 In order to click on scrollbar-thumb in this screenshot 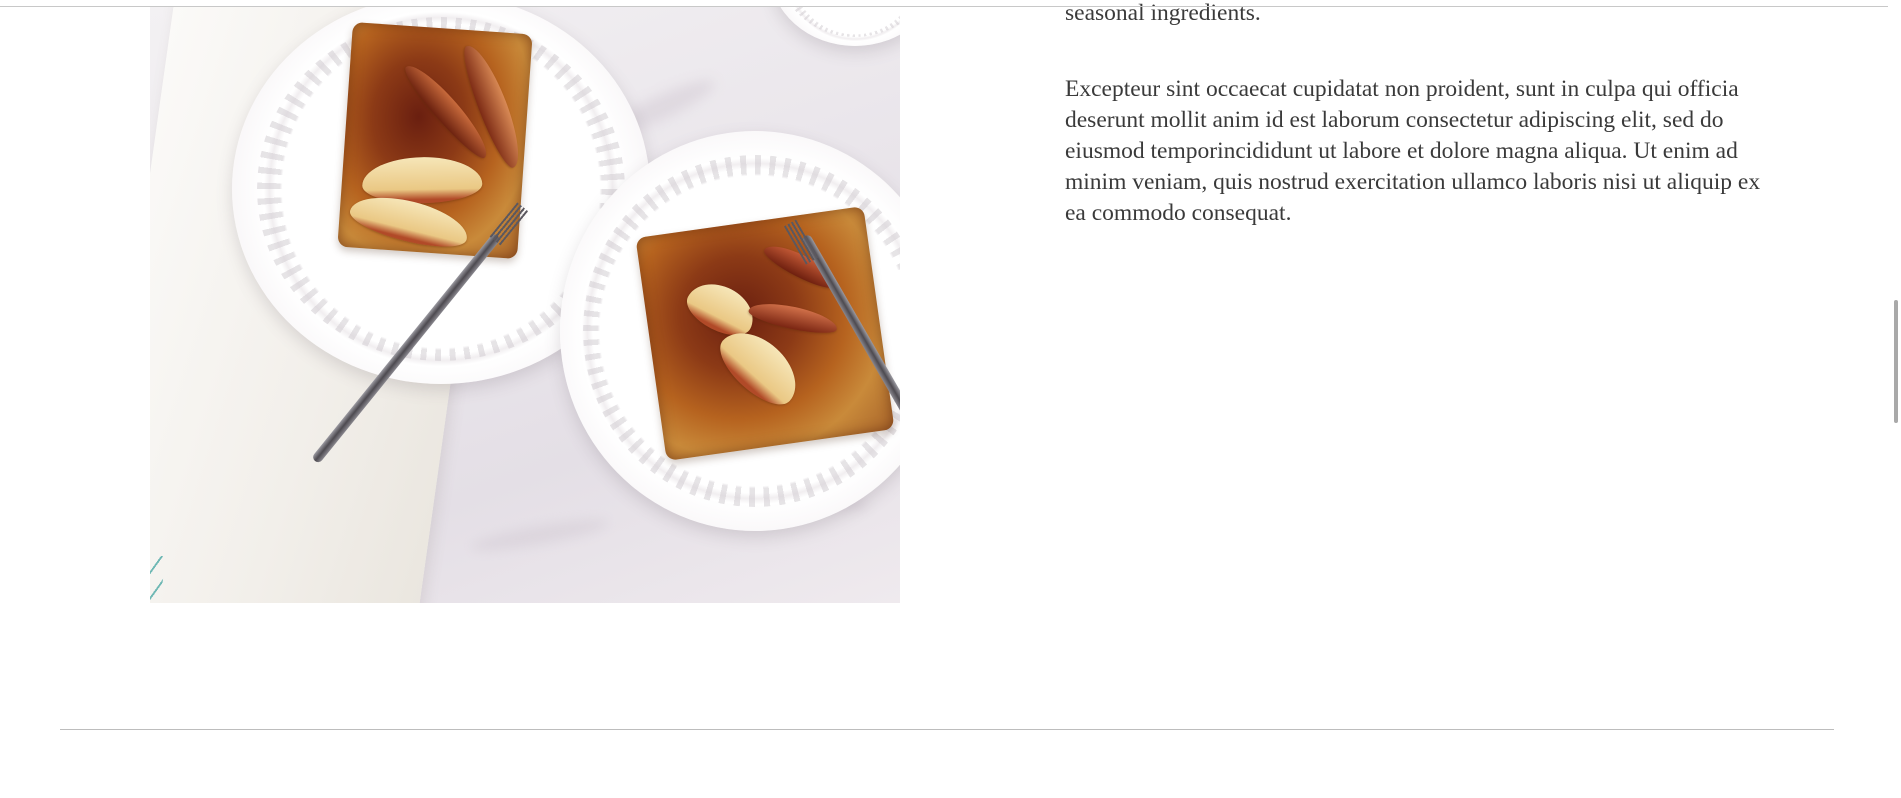, I will do `click(1896, 361)`.